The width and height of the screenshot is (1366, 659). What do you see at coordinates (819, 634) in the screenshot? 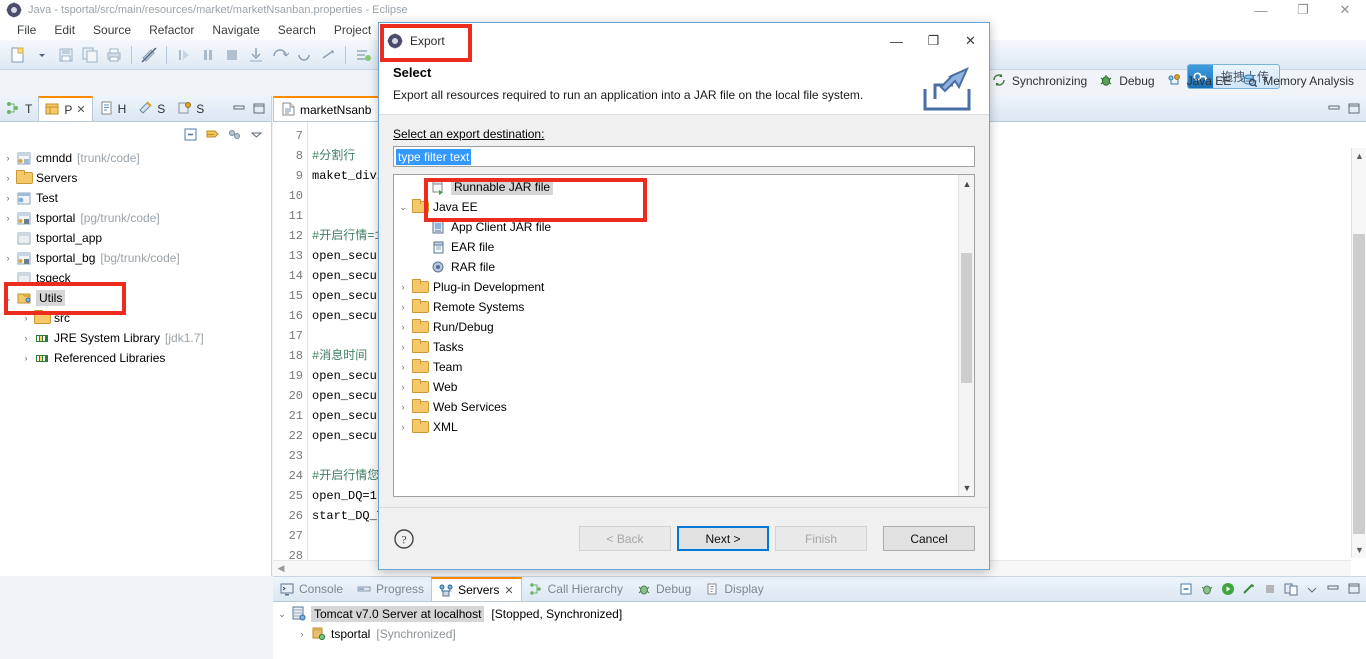
I see `server-module-tsportal: › tsportal [Synchronized]` at bounding box center [819, 634].